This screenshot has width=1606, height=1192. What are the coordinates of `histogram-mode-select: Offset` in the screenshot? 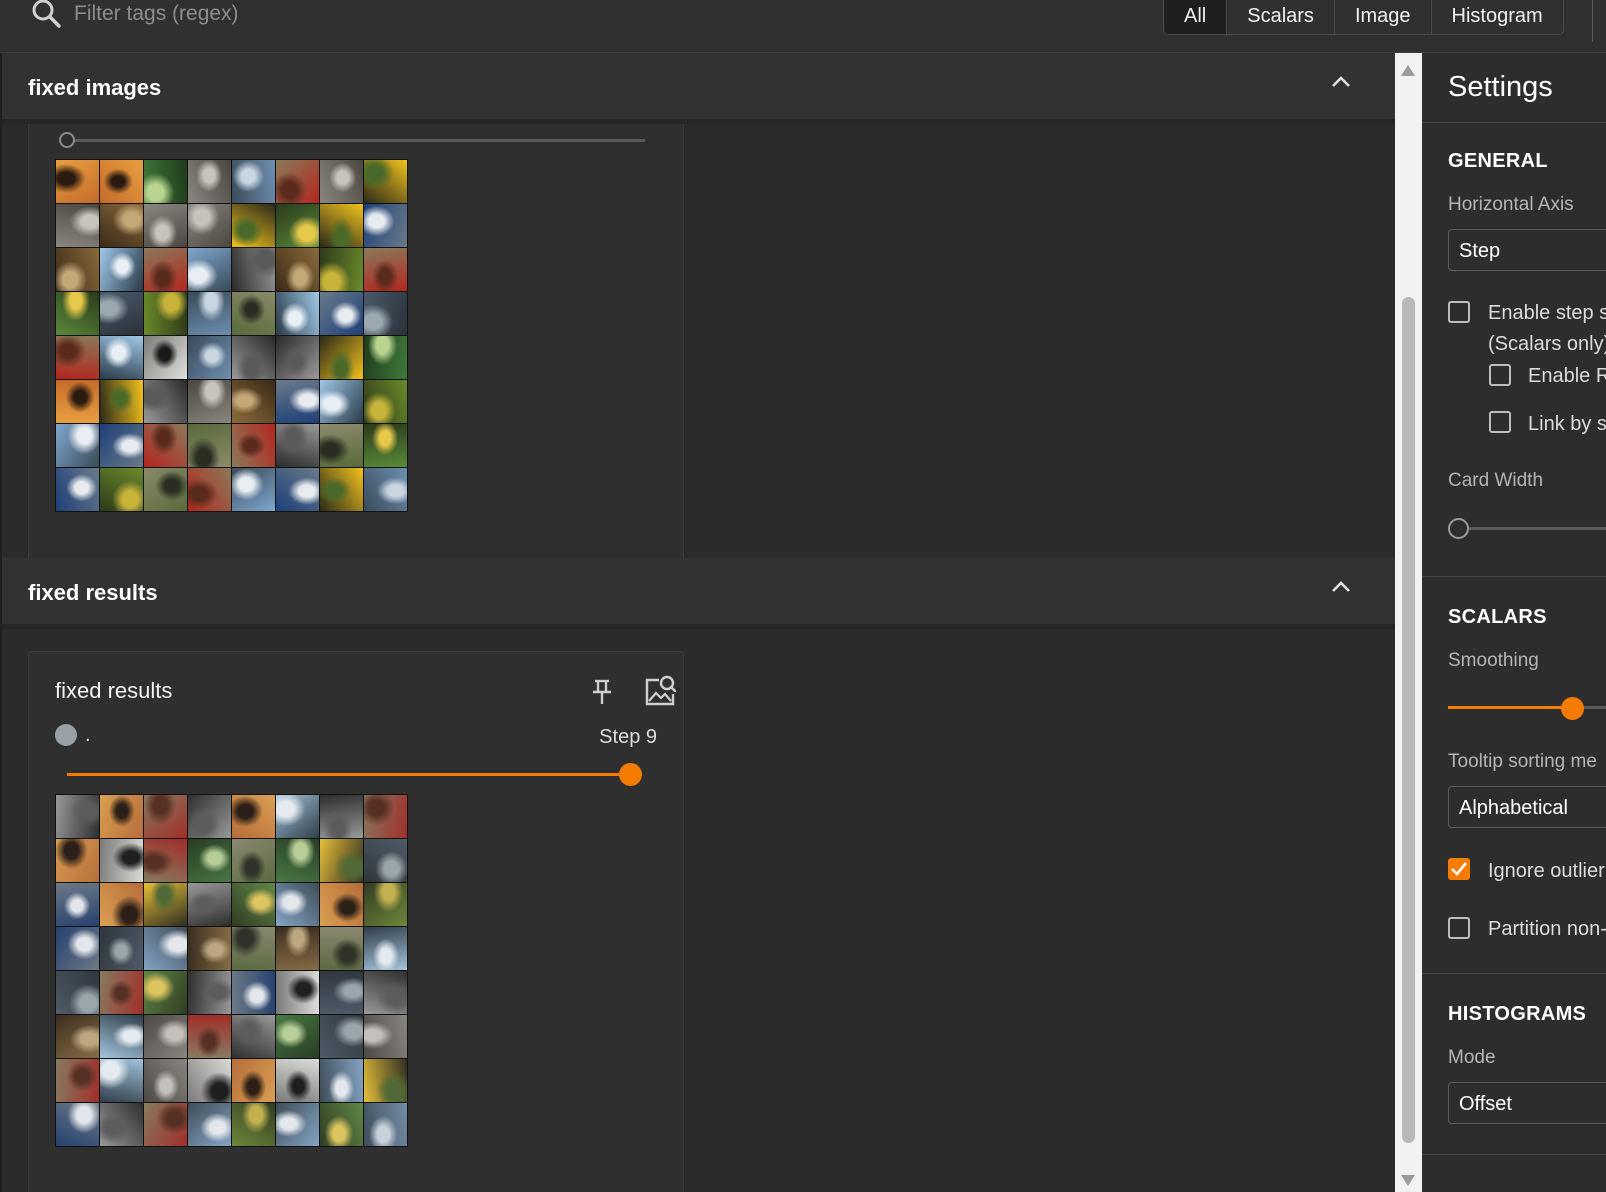 It's located at (1527, 1103).